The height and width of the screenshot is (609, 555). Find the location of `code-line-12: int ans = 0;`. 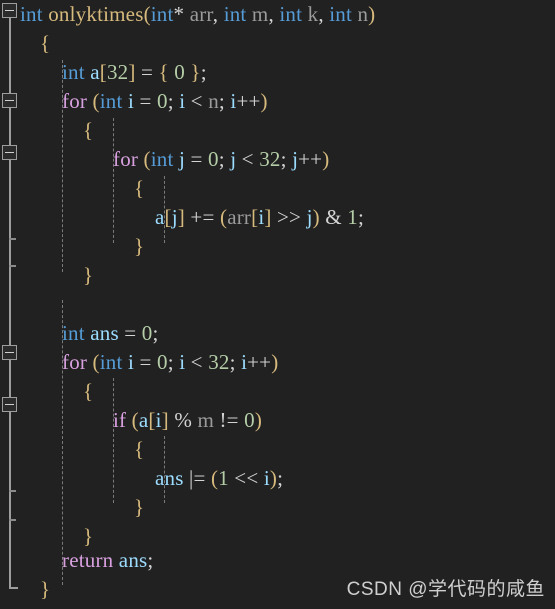

code-line-12: int ans = 0; is located at coordinates (110, 333).